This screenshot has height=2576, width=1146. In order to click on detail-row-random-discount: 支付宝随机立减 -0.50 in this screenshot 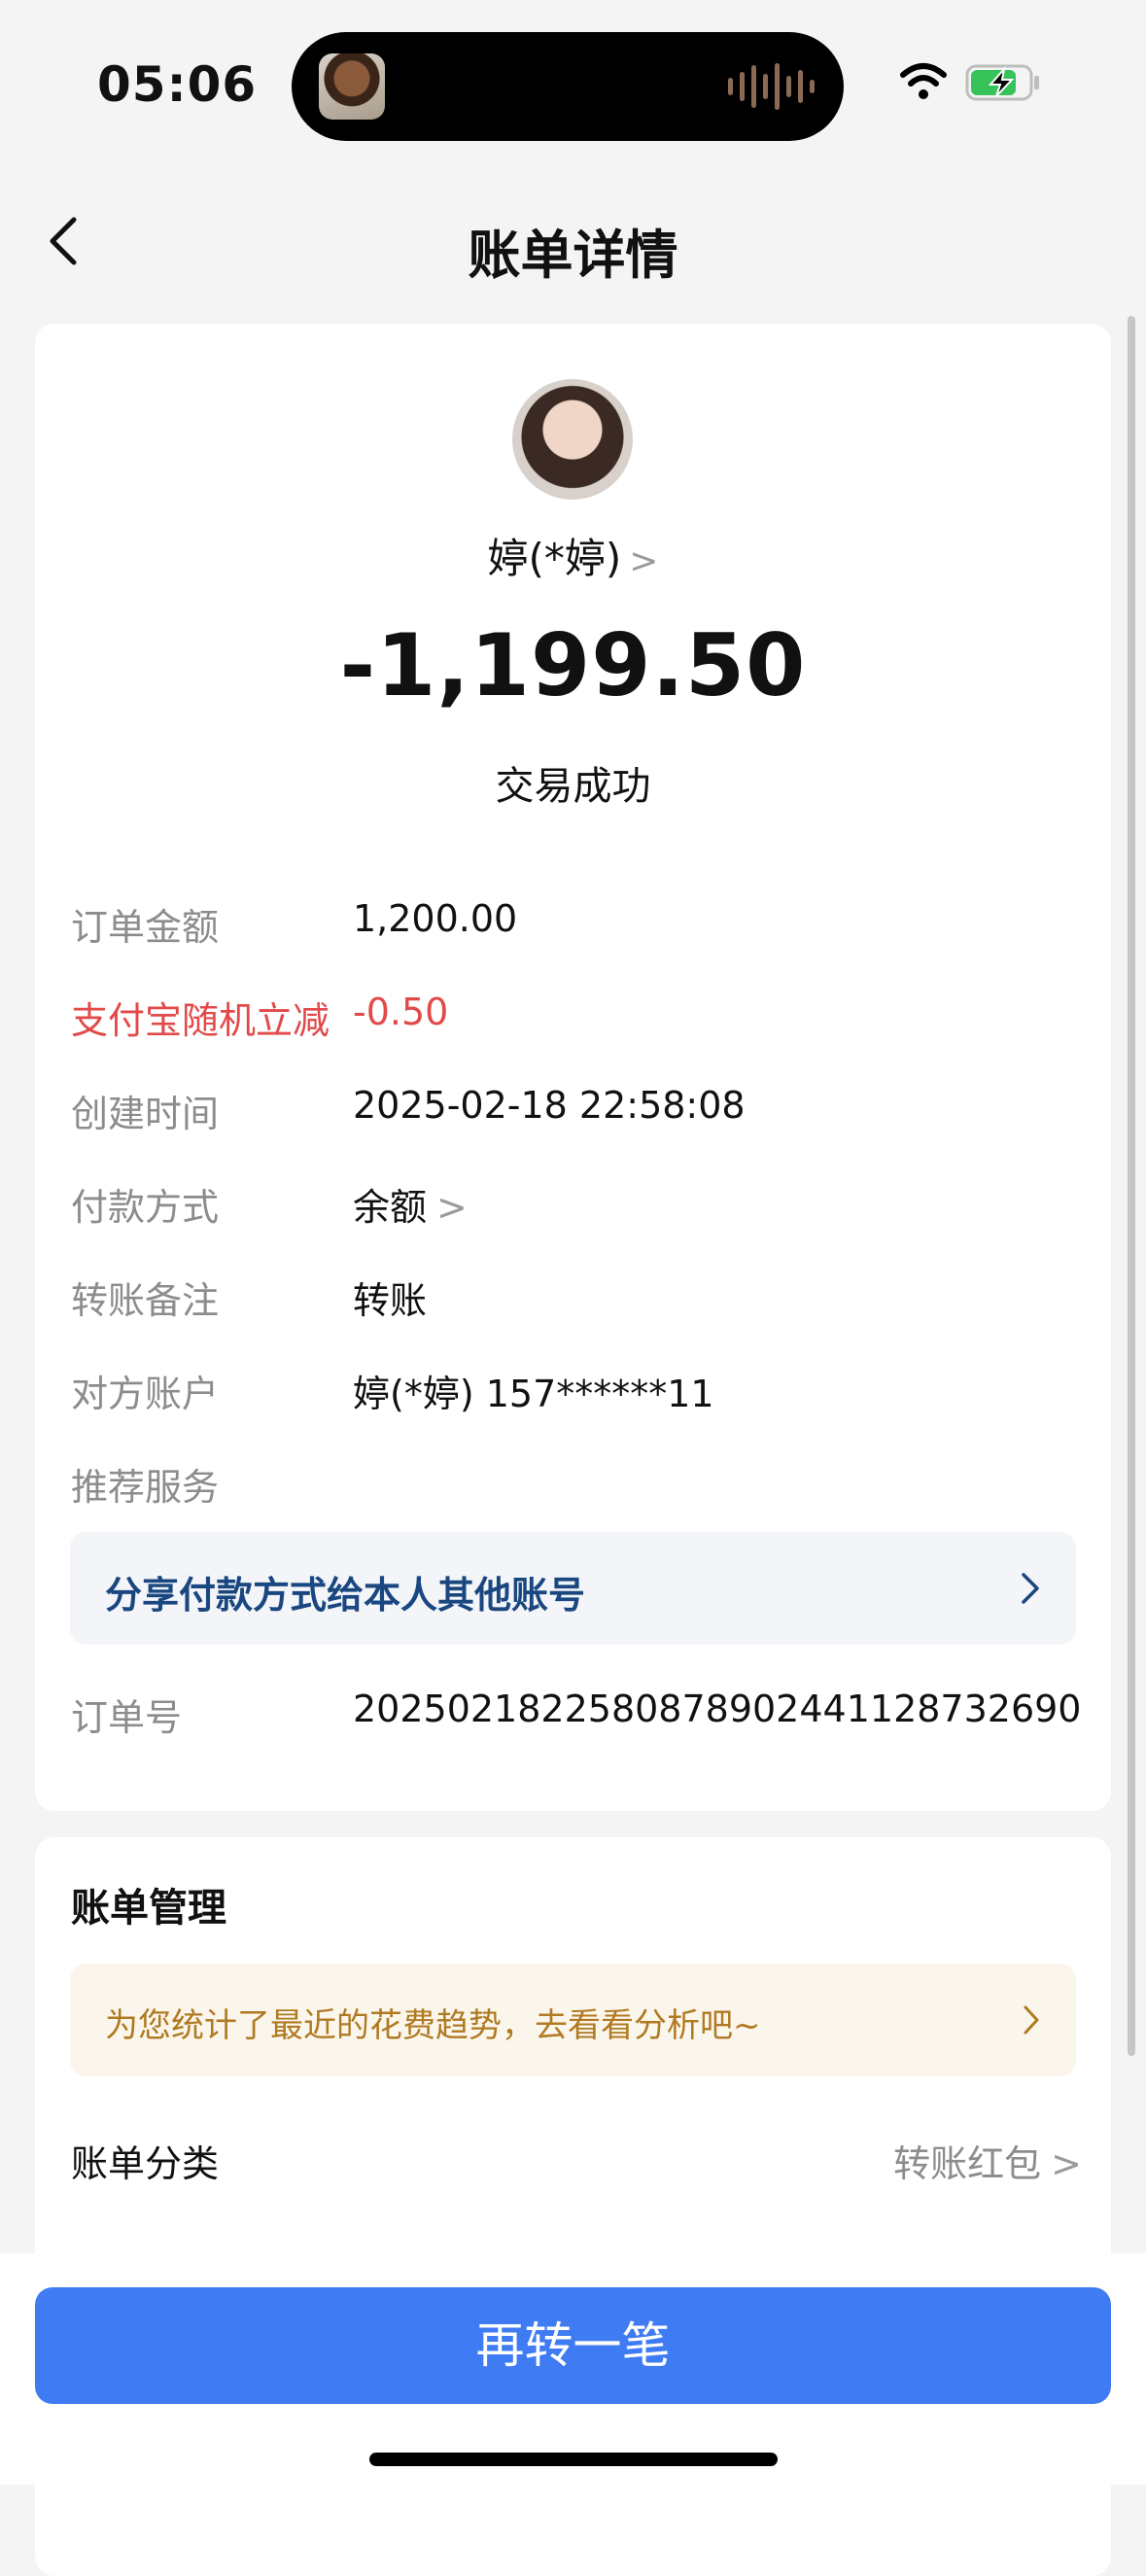, I will do `click(576, 1020)`.